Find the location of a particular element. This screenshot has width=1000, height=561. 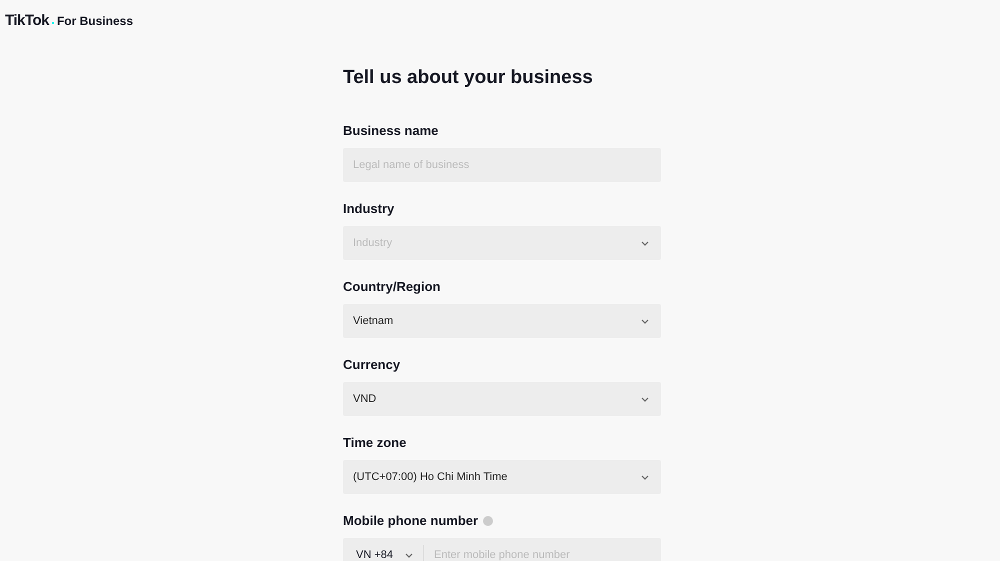

field-label: Country/Region is located at coordinates (391, 287).